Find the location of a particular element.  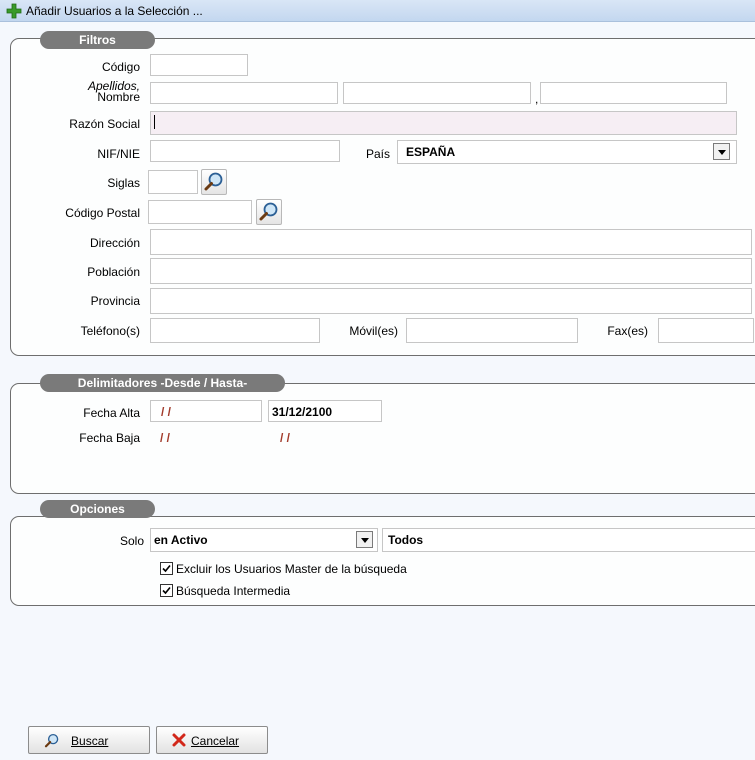

siglas-label: Siglas is located at coordinates (123, 183).